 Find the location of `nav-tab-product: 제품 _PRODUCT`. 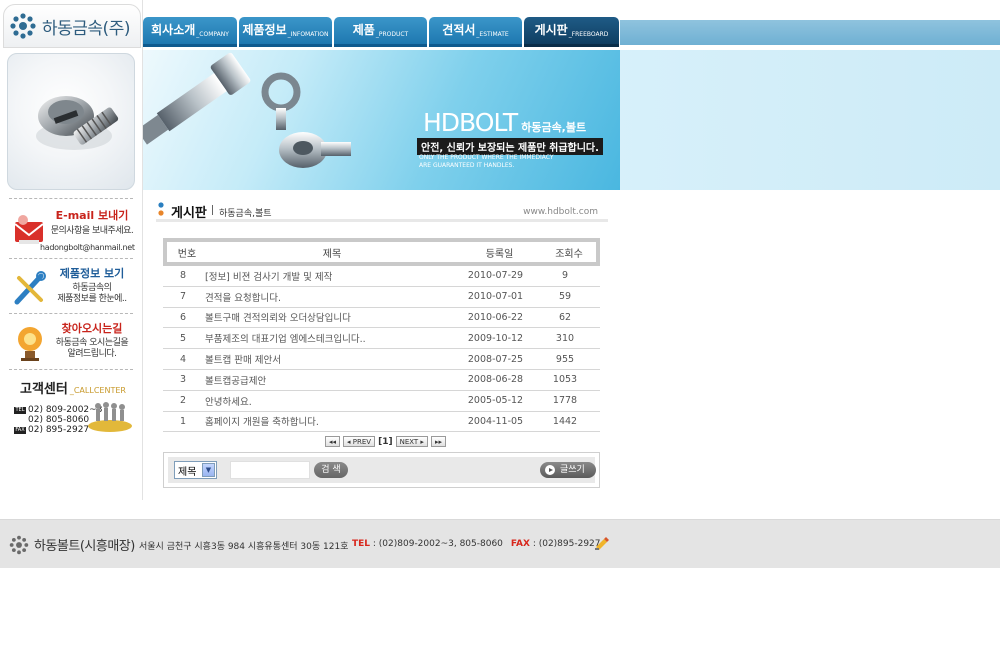

nav-tab-product: 제품 _PRODUCT is located at coordinates (380, 32).